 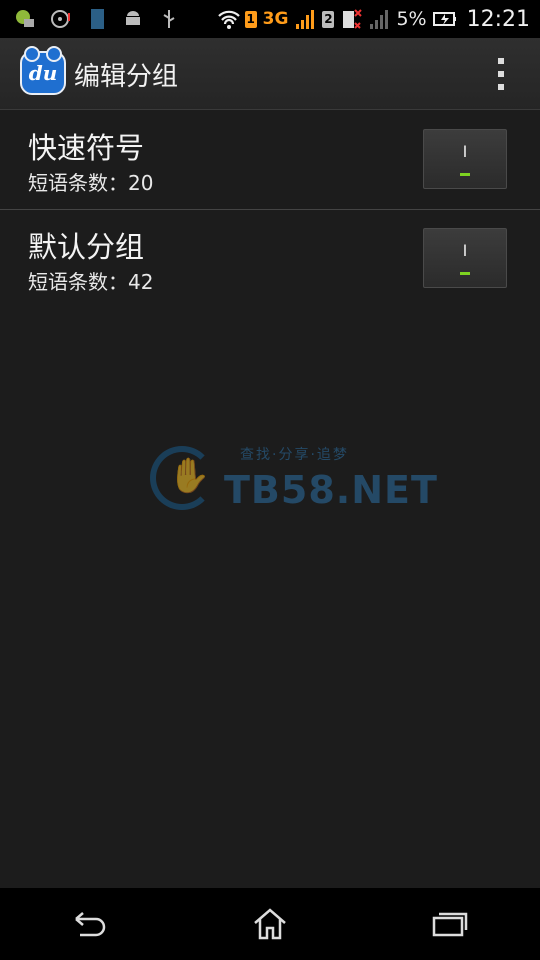 I want to click on back-button, so click(x=90, y=924).